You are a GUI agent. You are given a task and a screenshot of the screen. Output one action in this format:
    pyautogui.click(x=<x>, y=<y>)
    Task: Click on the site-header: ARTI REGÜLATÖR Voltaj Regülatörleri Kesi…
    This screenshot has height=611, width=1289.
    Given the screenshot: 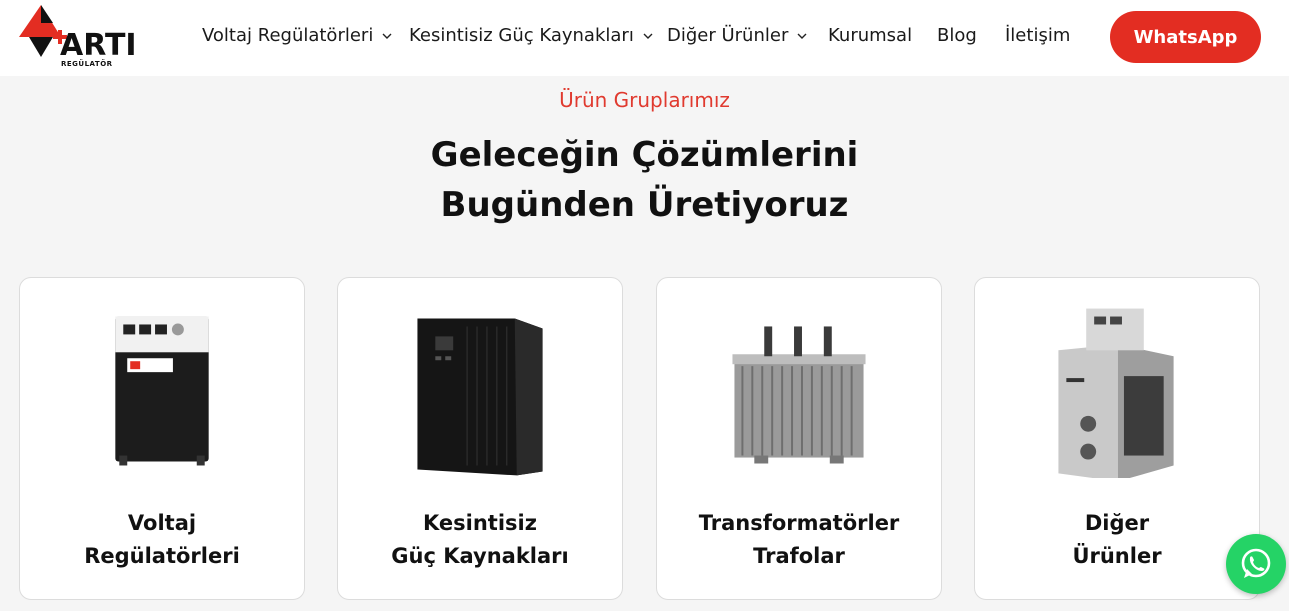 What is the action you would take?
    pyautogui.click(x=644, y=38)
    